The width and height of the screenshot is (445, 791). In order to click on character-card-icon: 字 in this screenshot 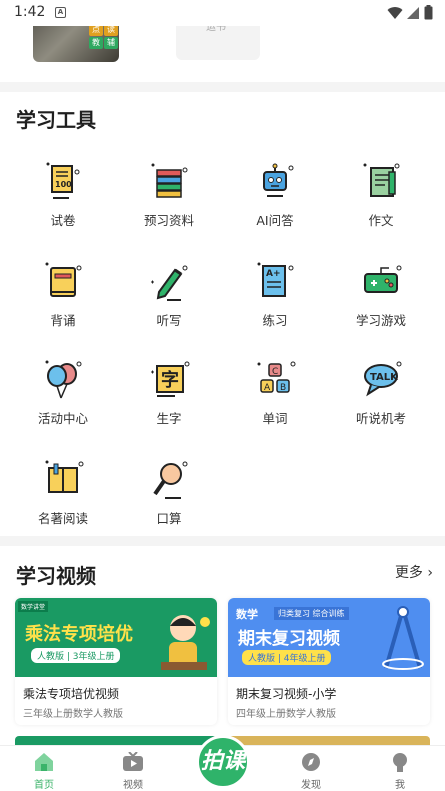, I will do `click(170, 379)`.